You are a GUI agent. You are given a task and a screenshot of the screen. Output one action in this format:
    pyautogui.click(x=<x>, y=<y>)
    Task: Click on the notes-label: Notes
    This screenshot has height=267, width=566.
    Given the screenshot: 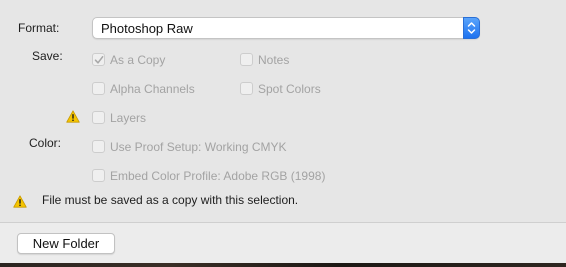 What is the action you would take?
    pyautogui.click(x=274, y=60)
    